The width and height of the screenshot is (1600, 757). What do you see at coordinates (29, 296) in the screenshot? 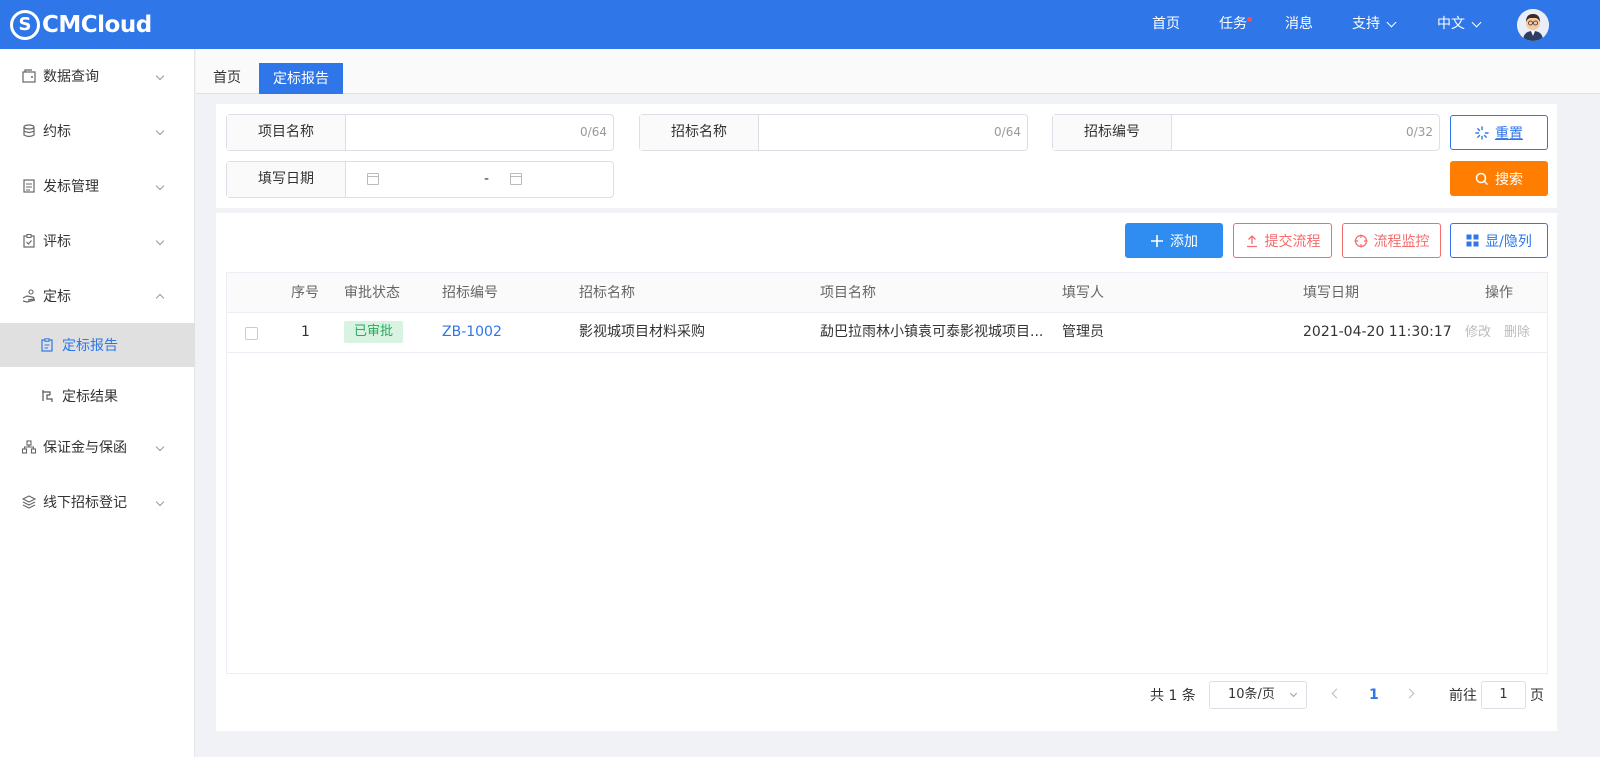
I see `hand-icon` at bounding box center [29, 296].